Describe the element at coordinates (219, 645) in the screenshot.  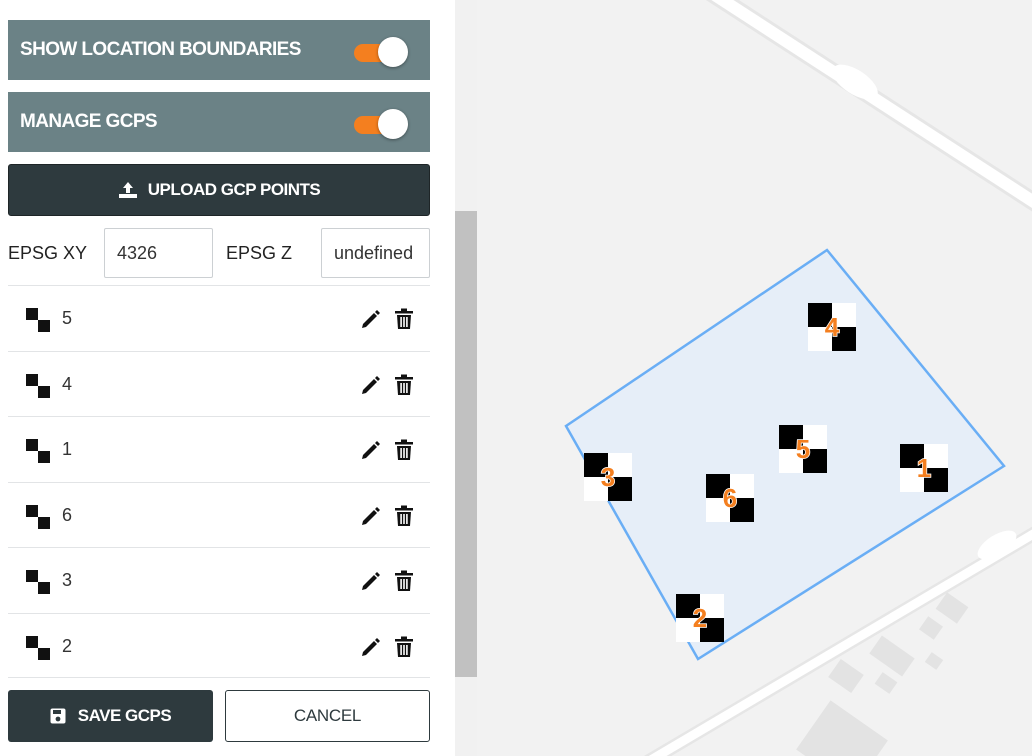
I see `gcp-list-item: 2` at that location.